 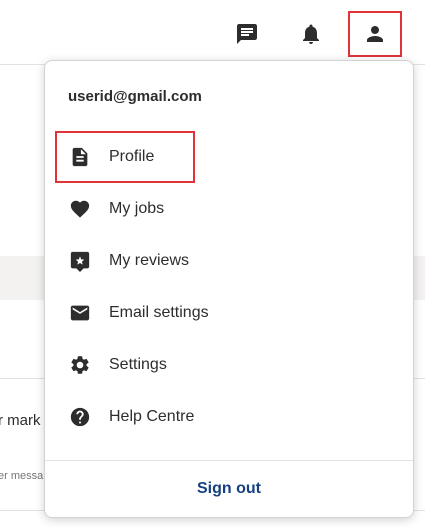 I want to click on account-email: userid@gmail.com, so click(x=135, y=96).